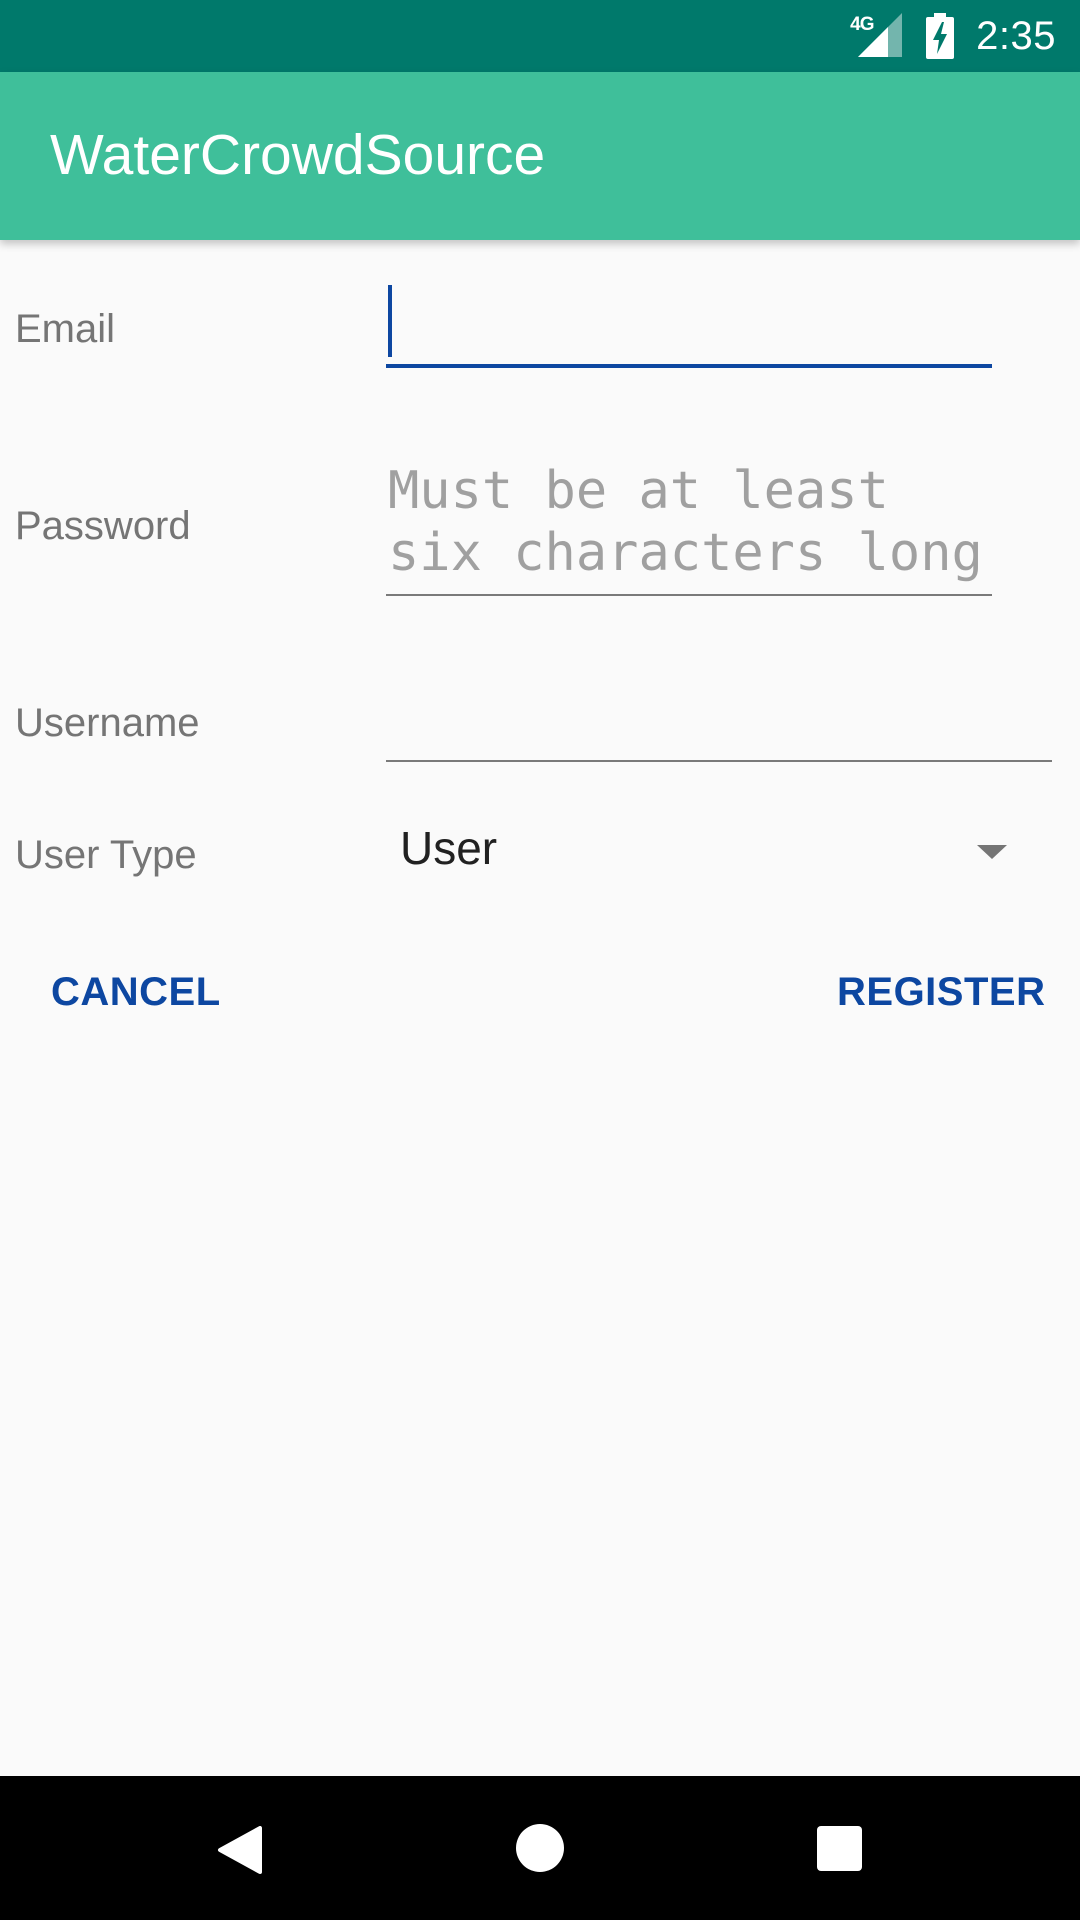 The width and height of the screenshot is (1080, 1920). I want to click on dropdown-arrow-icon, so click(992, 852).